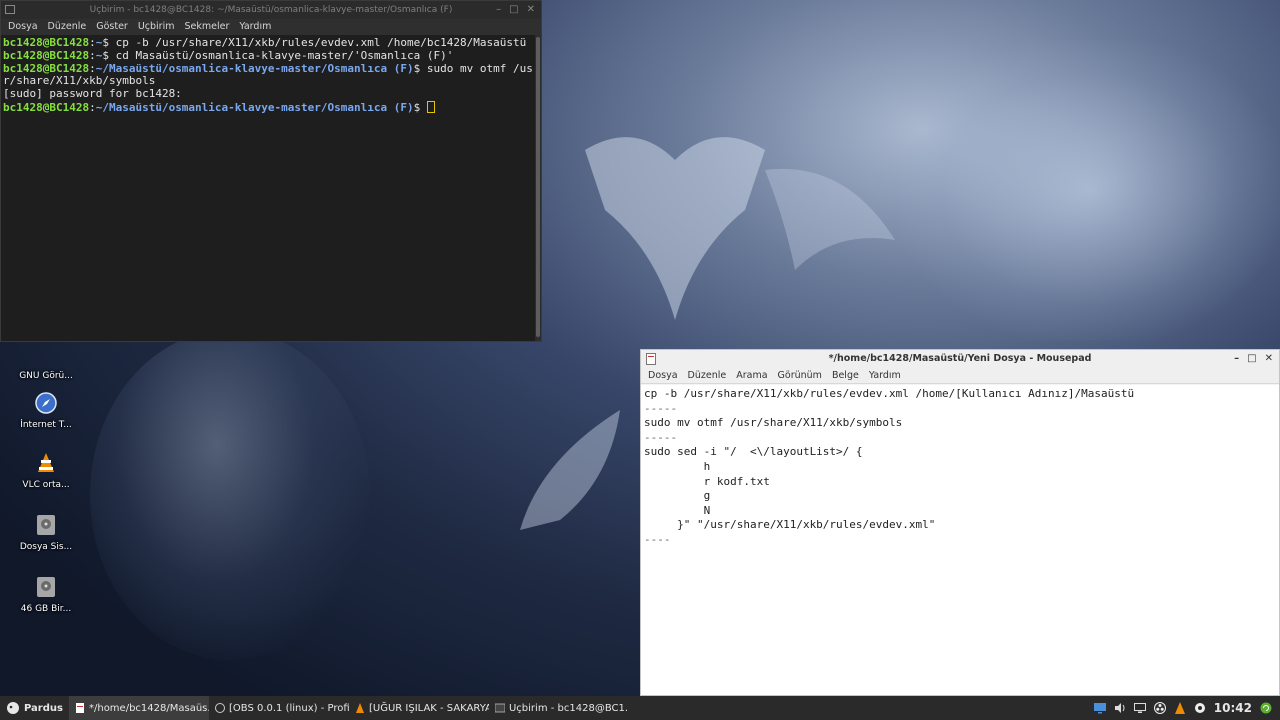  I want to click on wallpaper-eagle-emblem, so click(740, 228).